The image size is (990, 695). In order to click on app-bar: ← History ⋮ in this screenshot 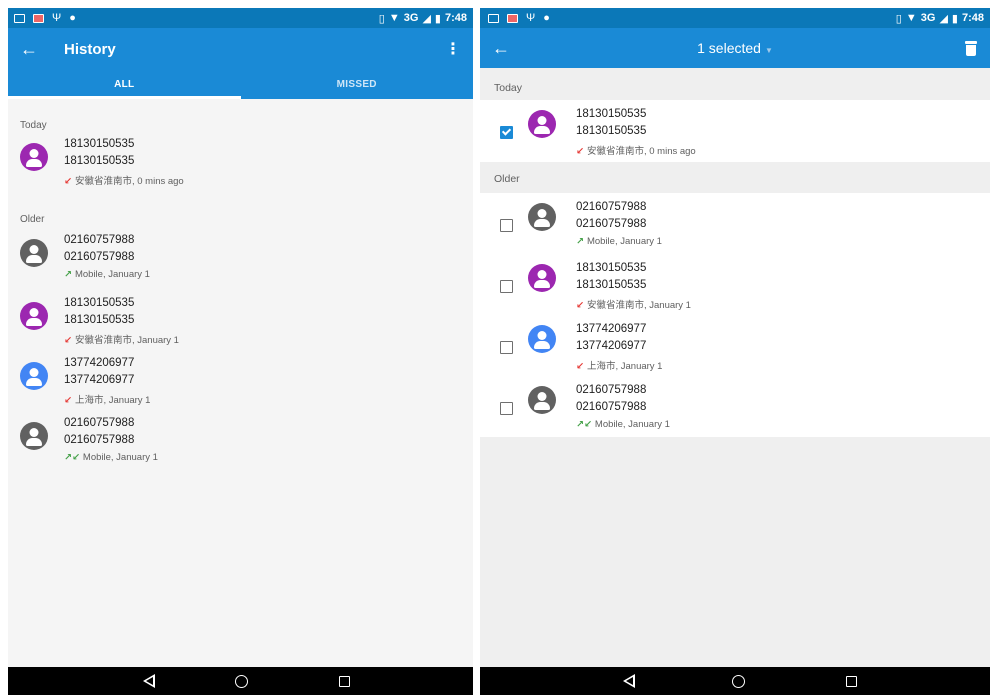, I will do `click(240, 49)`.